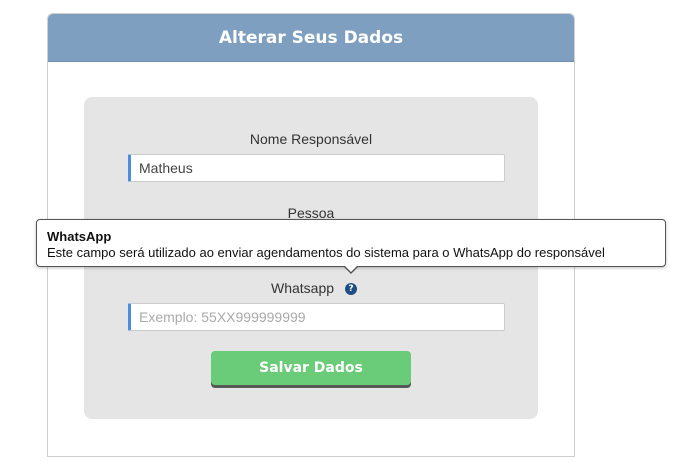 The image size is (689, 464). I want to click on whatsapp-label: Whatsapp, so click(303, 288).